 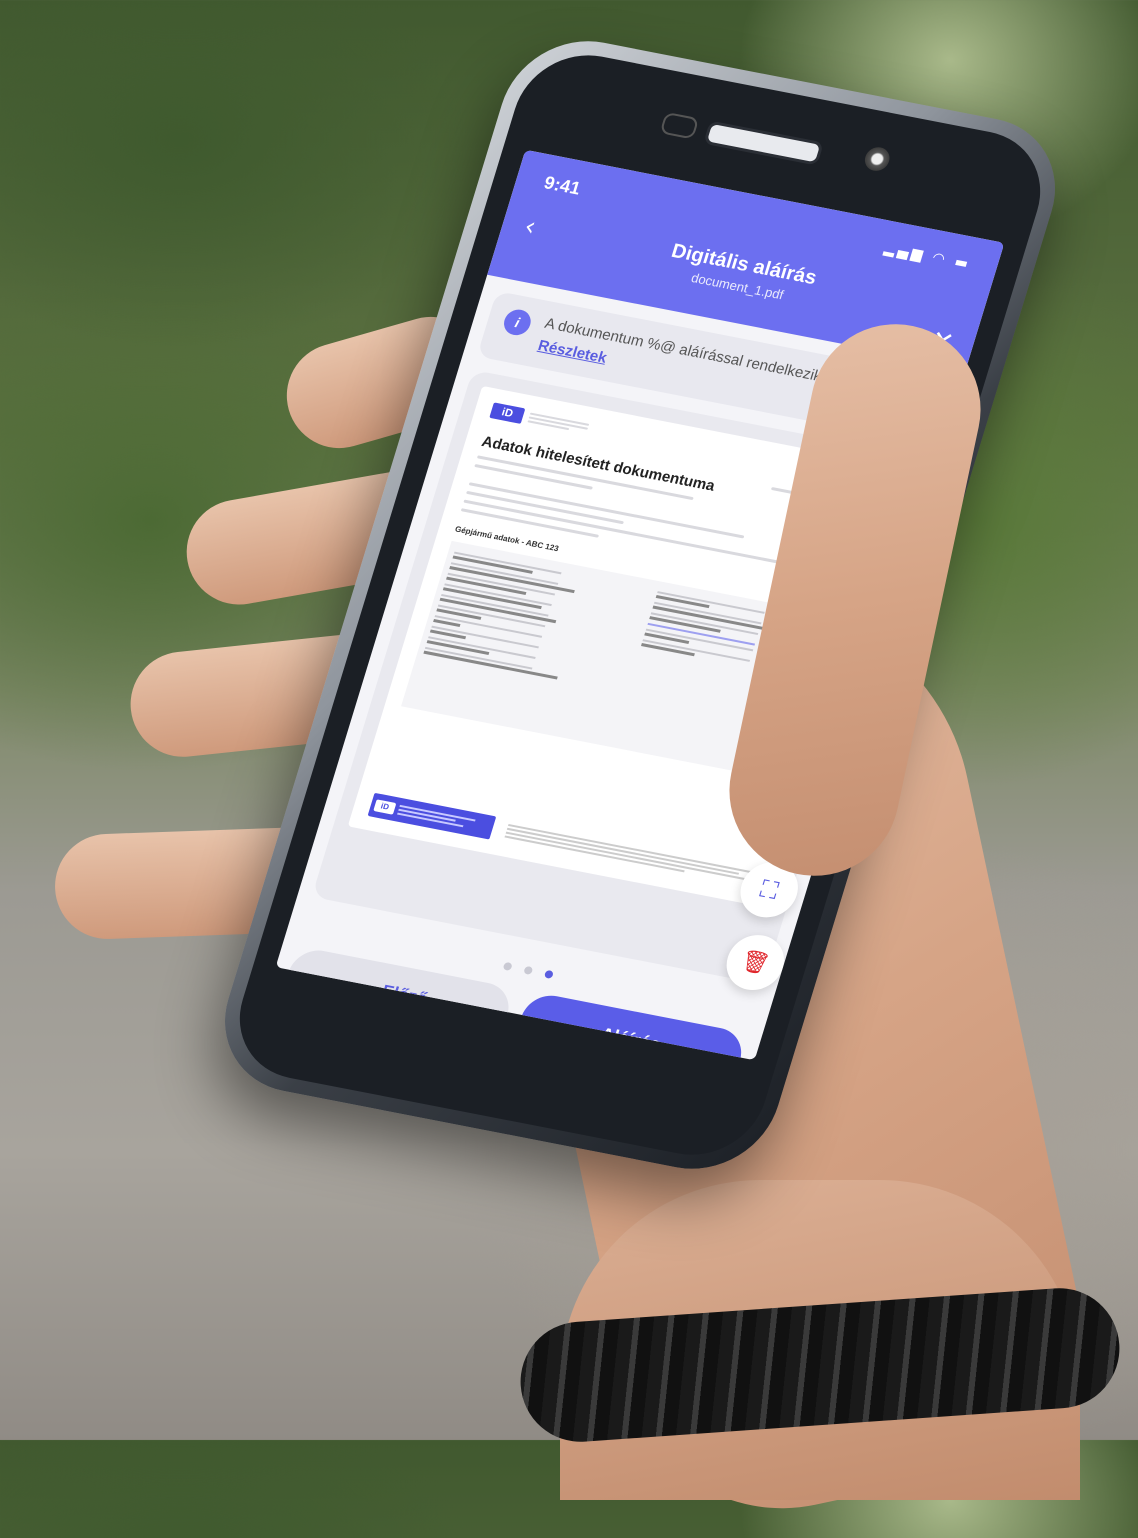 What do you see at coordinates (517, 322) in the screenshot?
I see `info-icon: i` at bounding box center [517, 322].